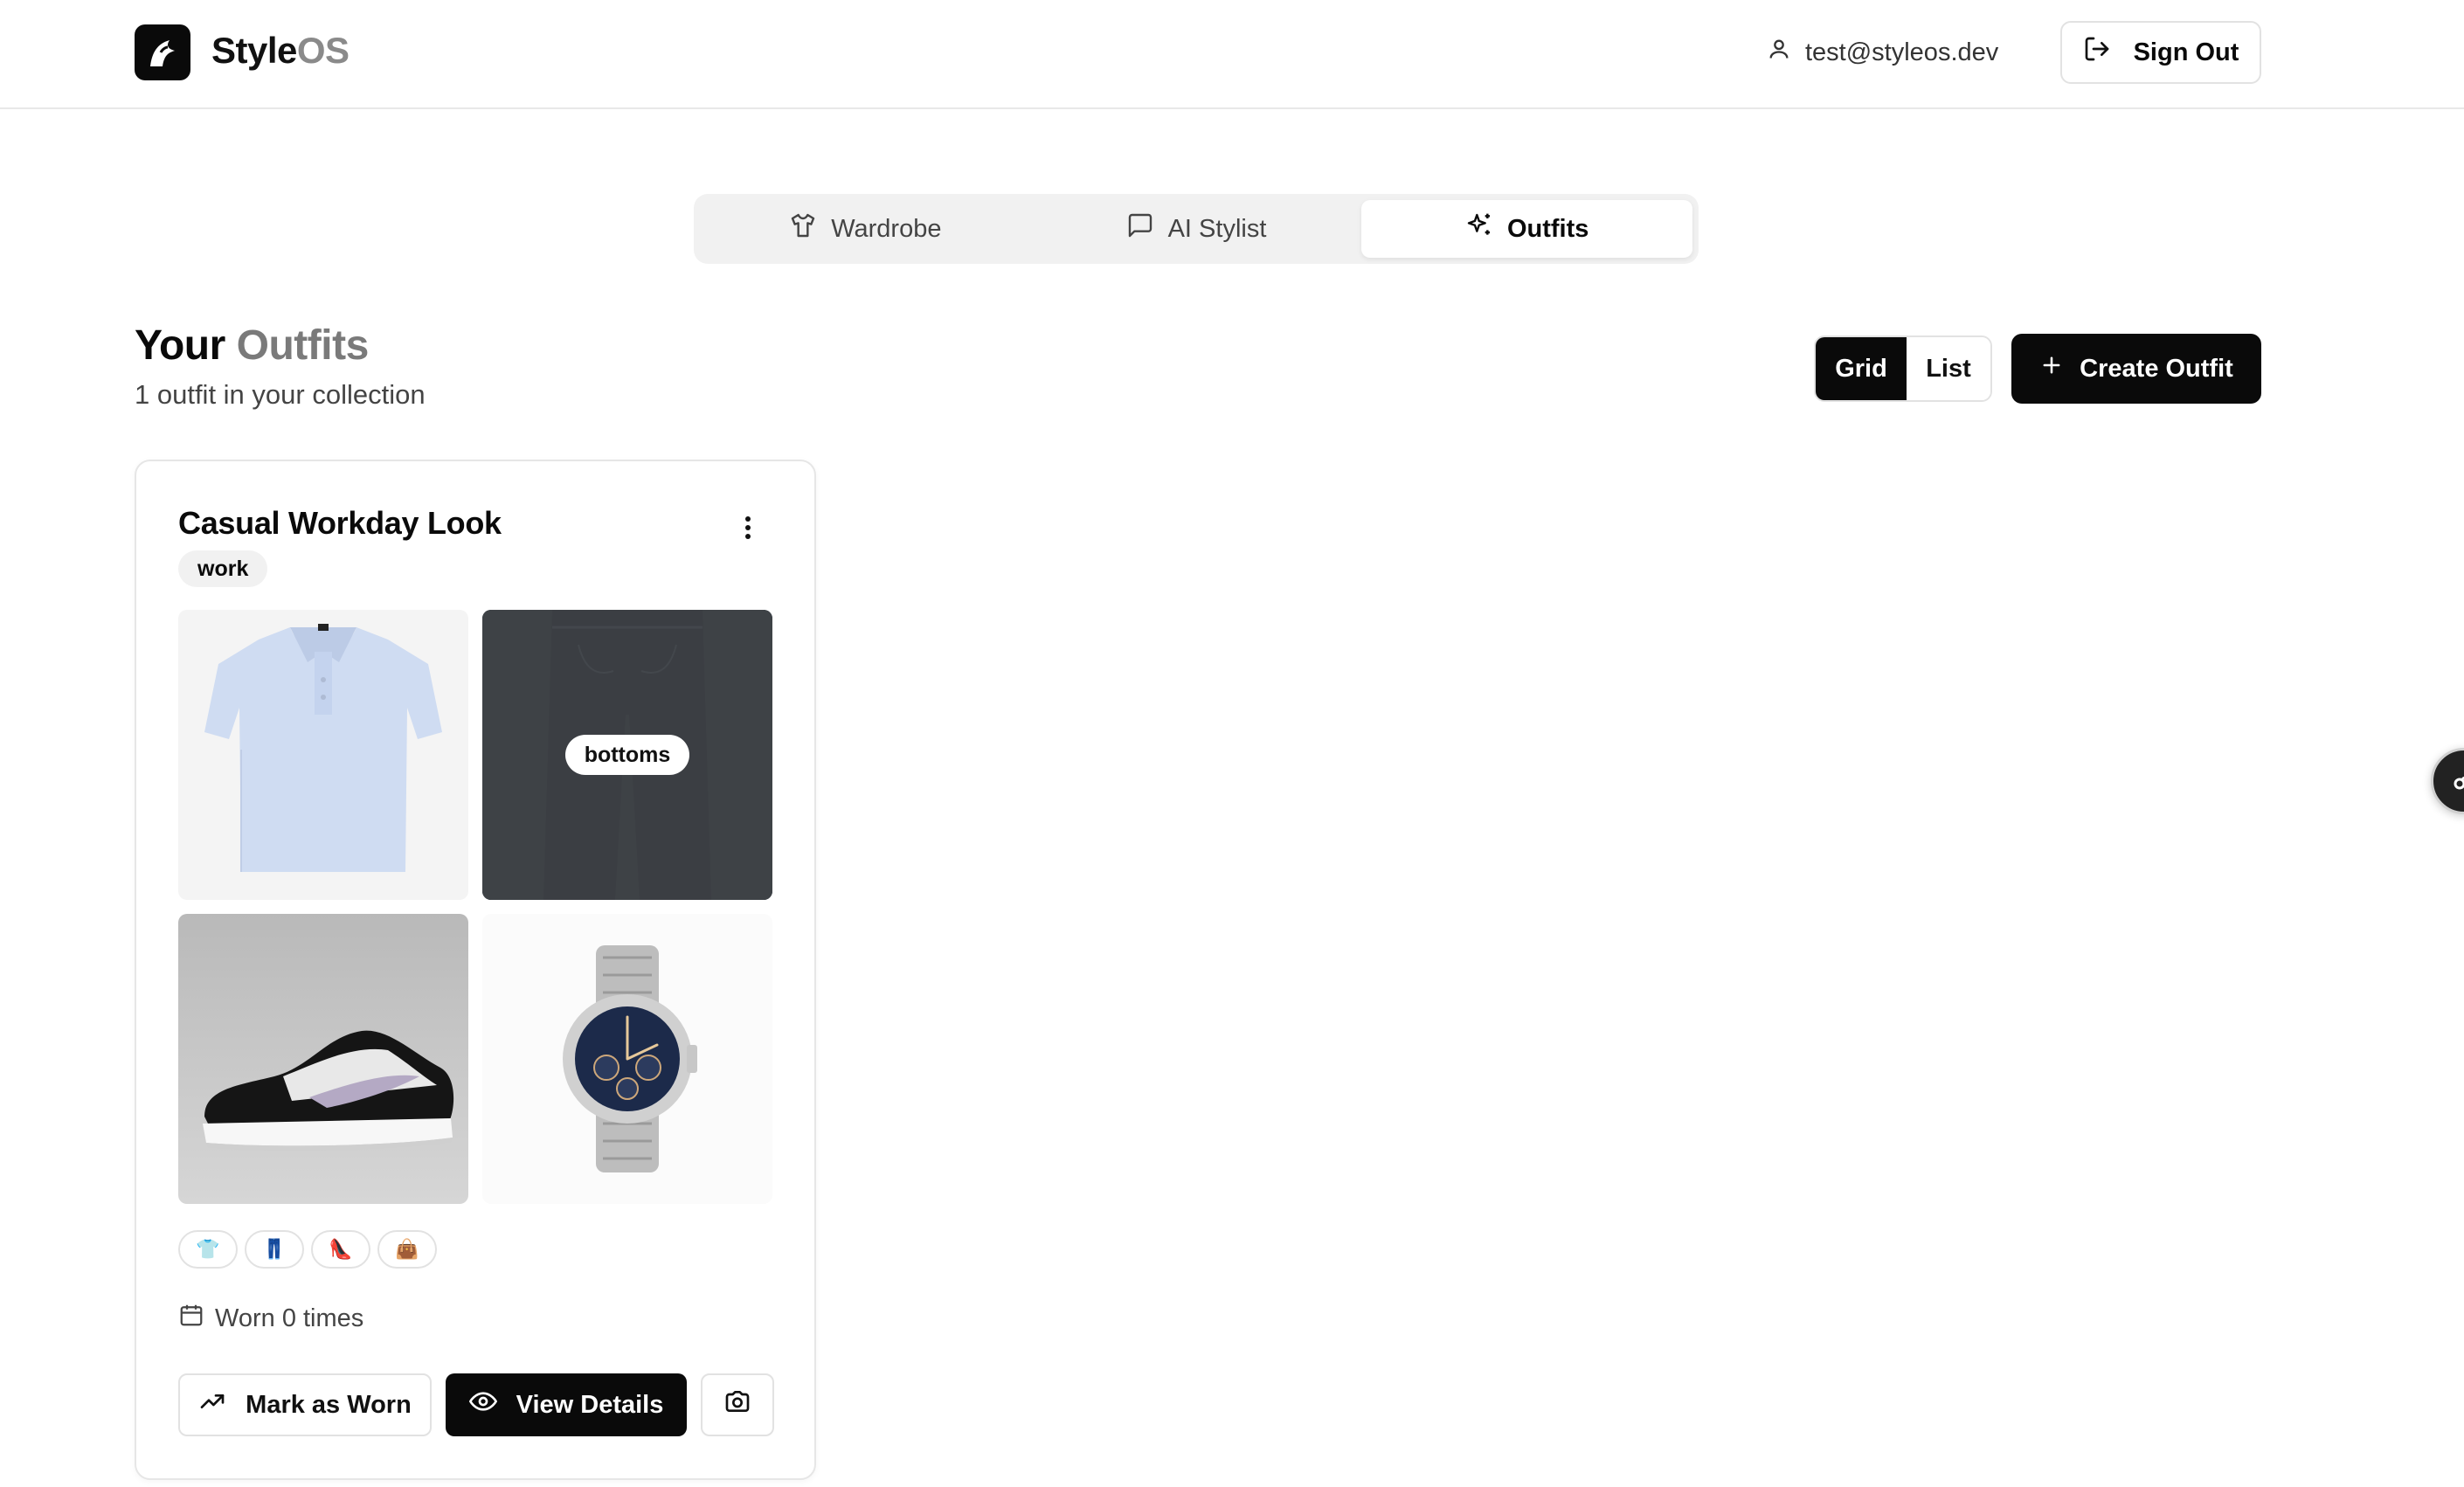 The height and width of the screenshot is (1487, 2464). I want to click on outfit-item-top-image, so click(323, 755).